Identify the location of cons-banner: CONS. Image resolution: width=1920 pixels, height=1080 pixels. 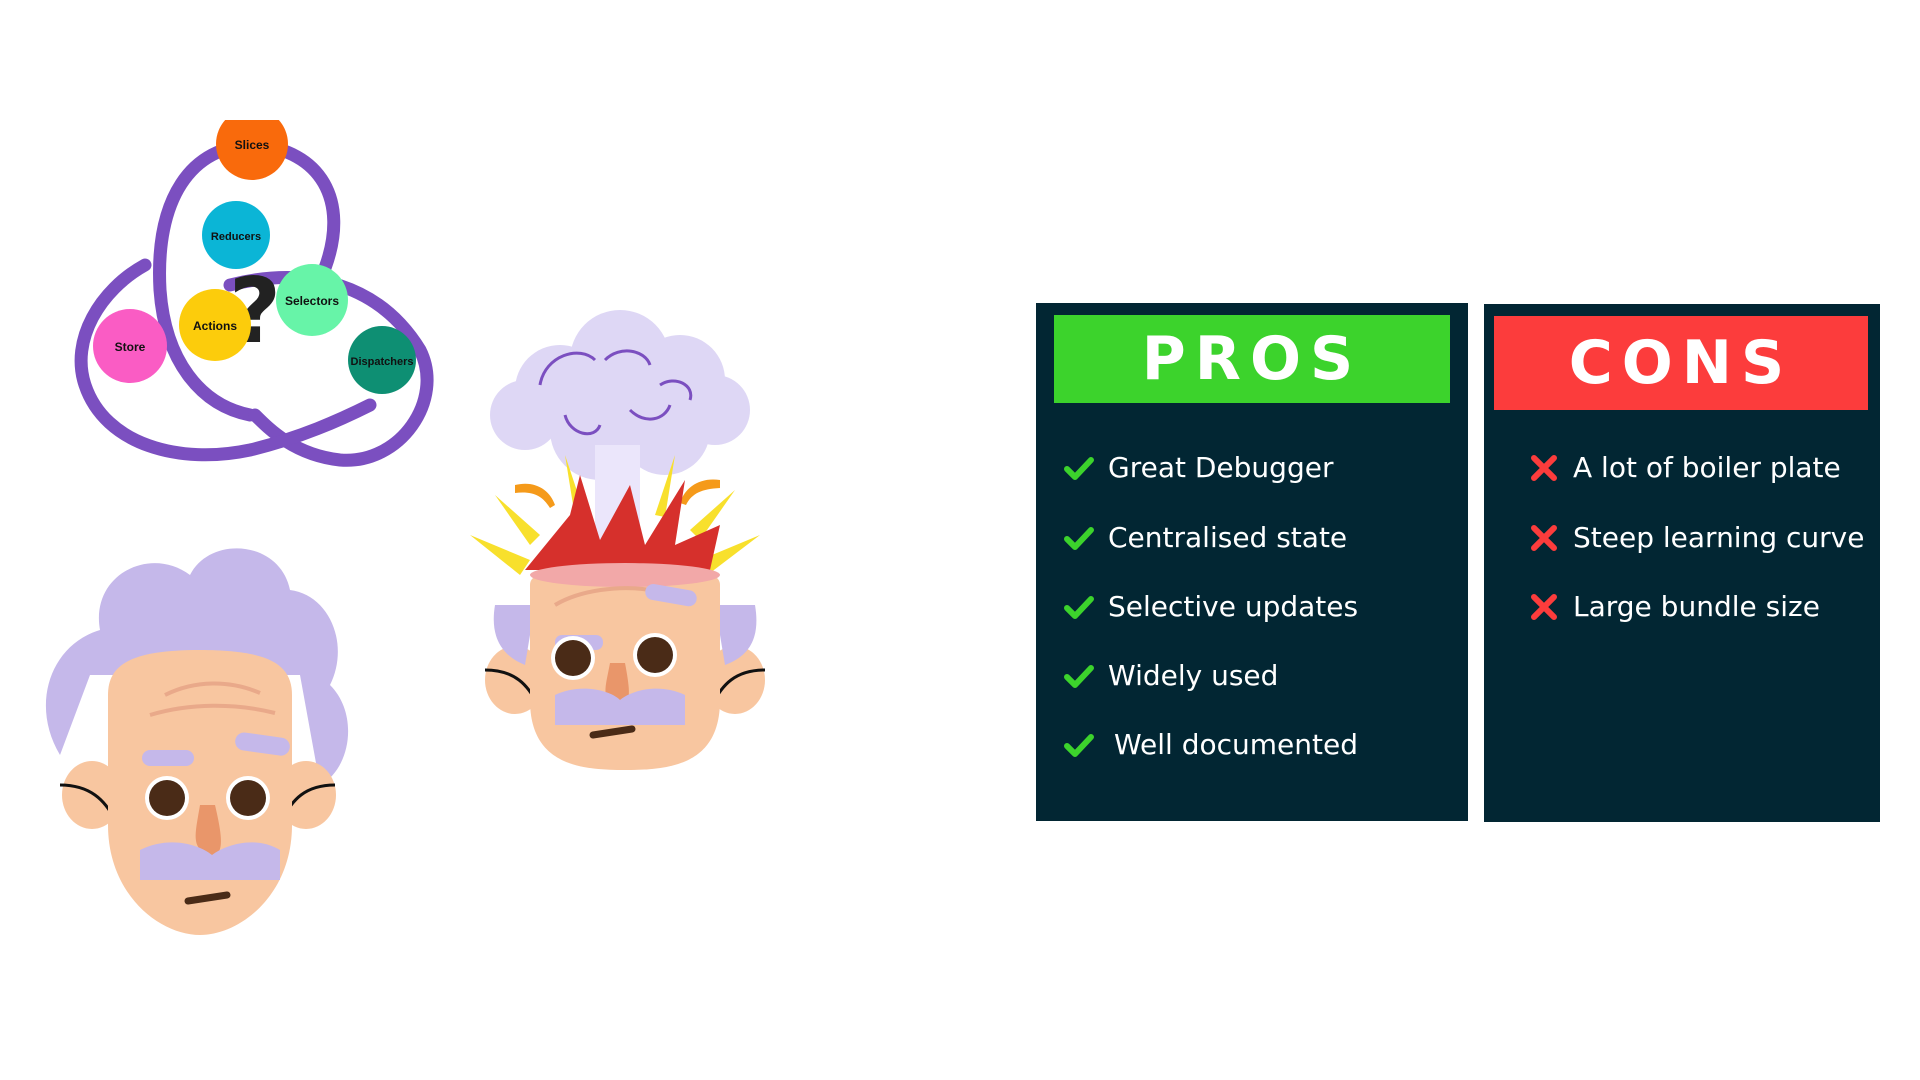
(1681, 363).